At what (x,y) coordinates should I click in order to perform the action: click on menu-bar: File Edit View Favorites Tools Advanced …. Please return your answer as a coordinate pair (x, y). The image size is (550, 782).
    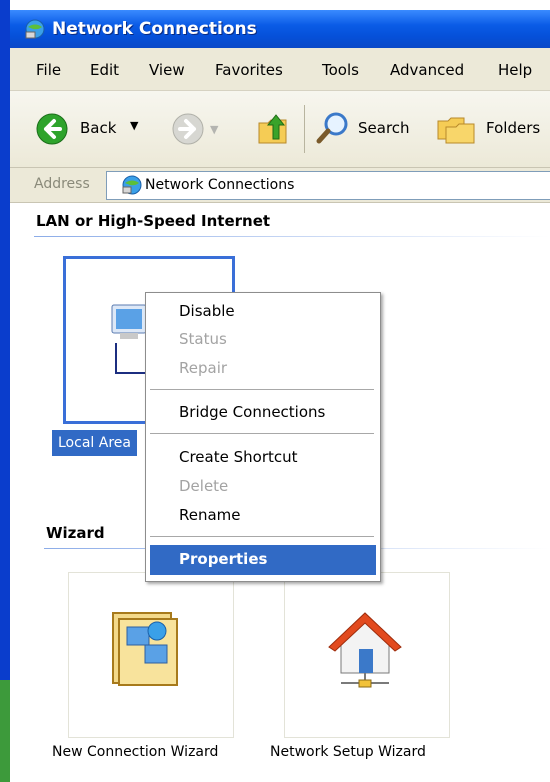
    Looking at the image, I should click on (280, 69).